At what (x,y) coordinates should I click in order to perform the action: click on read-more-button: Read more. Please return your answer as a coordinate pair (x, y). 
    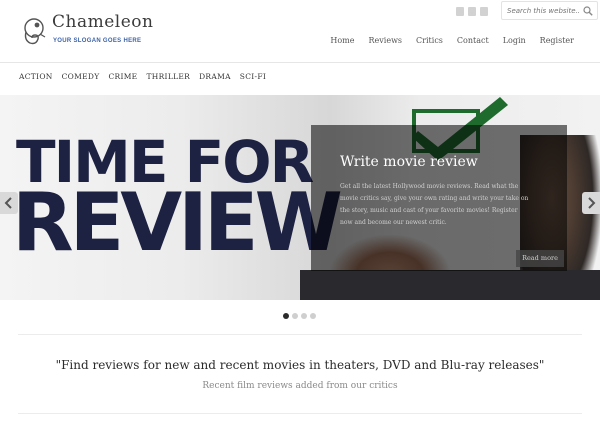
    Looking at the image, I should click on (540, 258).